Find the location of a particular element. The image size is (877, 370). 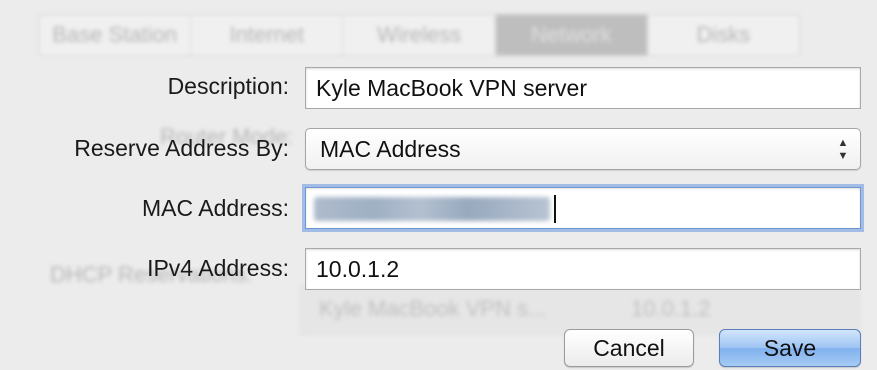

ipv4-address-field: 10.0.1.2 is located at coordinates (583, 269).